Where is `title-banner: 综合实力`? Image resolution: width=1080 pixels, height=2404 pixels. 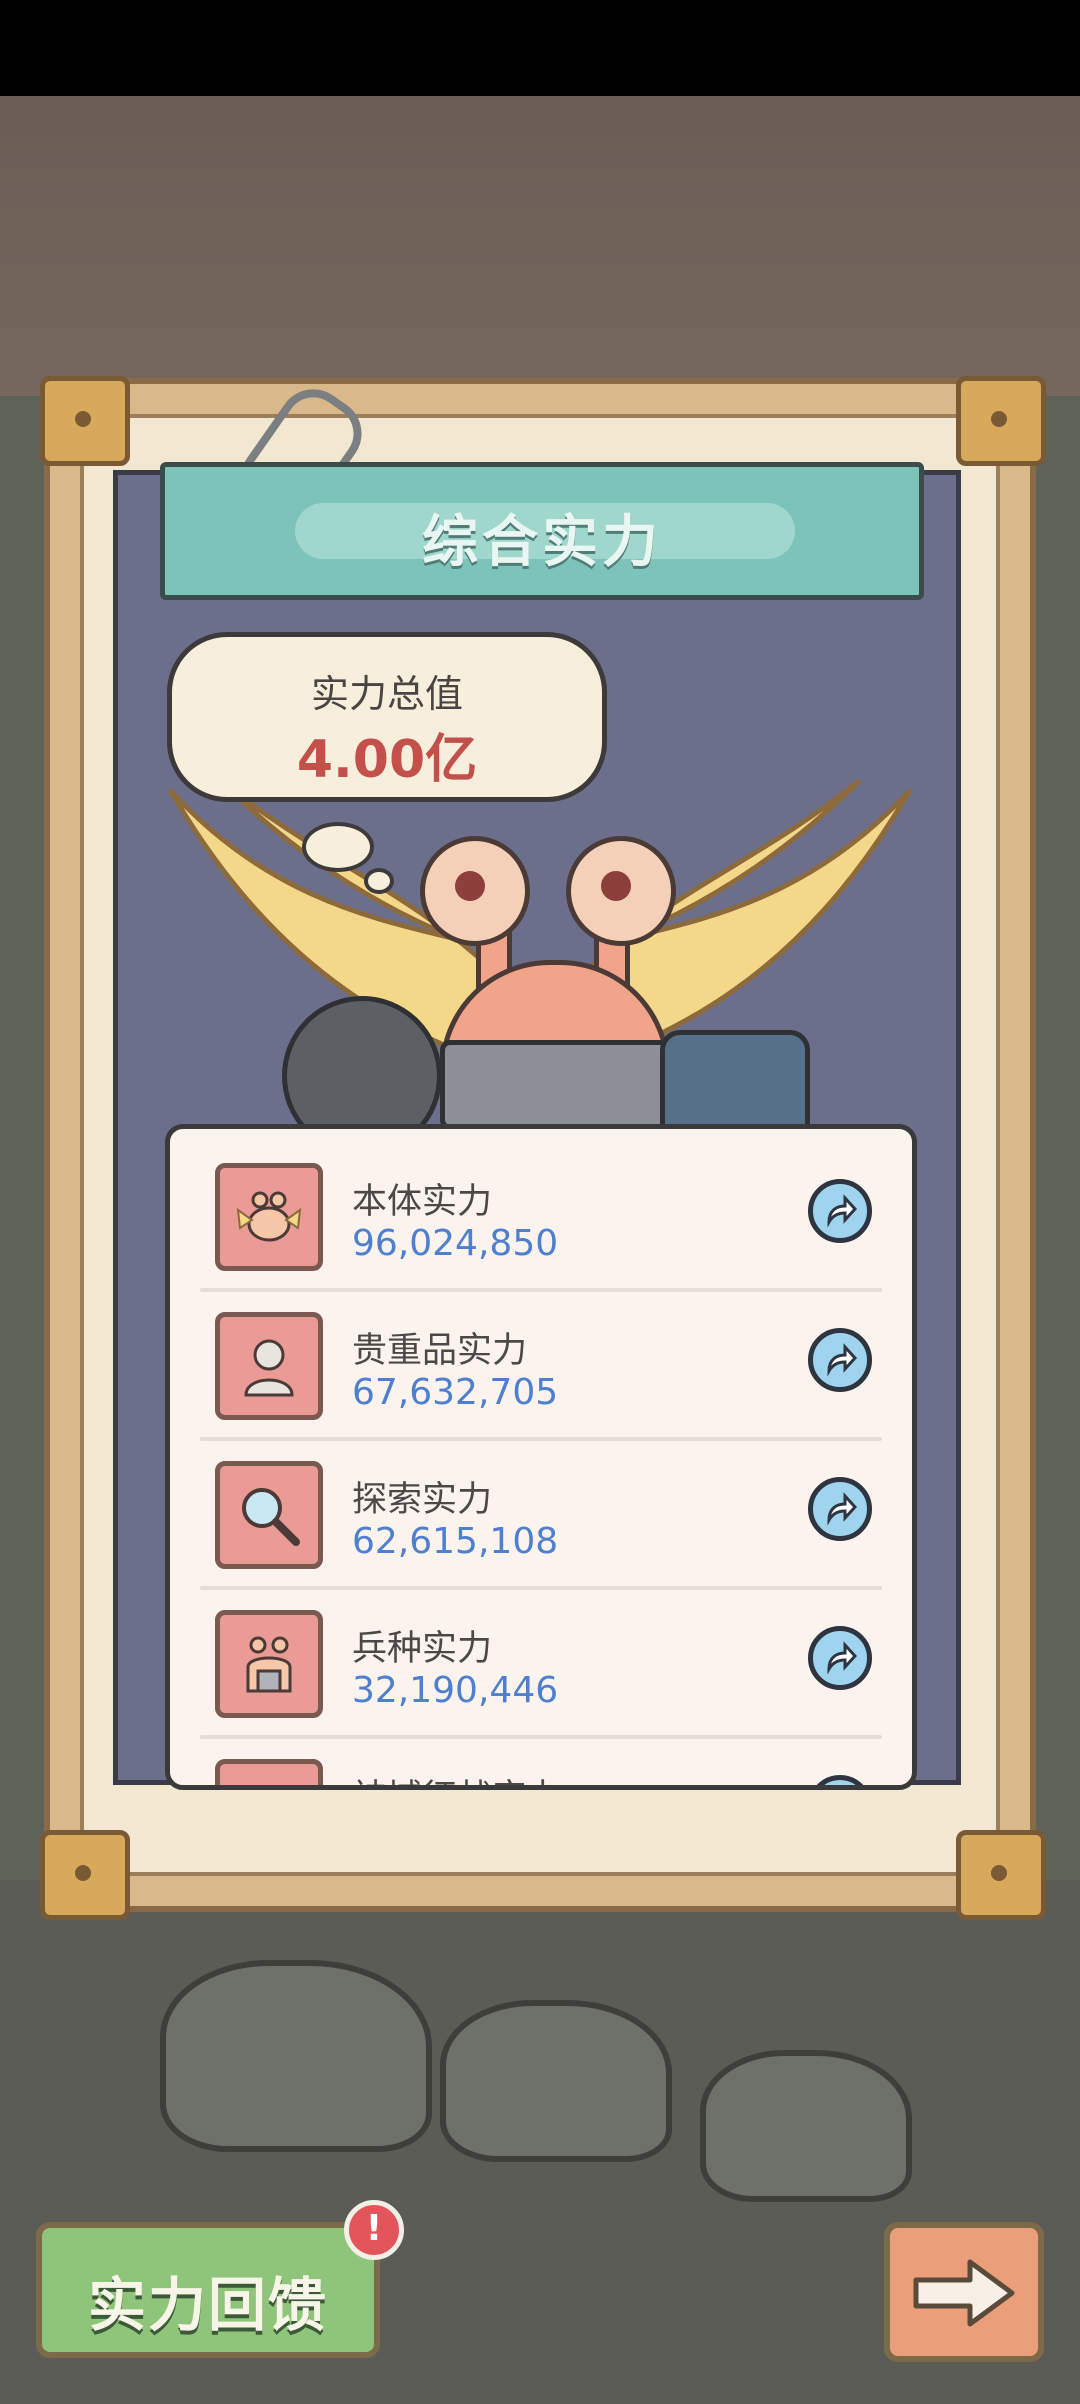
title-banner: 综合实力 is located at coordinates (542, 531).